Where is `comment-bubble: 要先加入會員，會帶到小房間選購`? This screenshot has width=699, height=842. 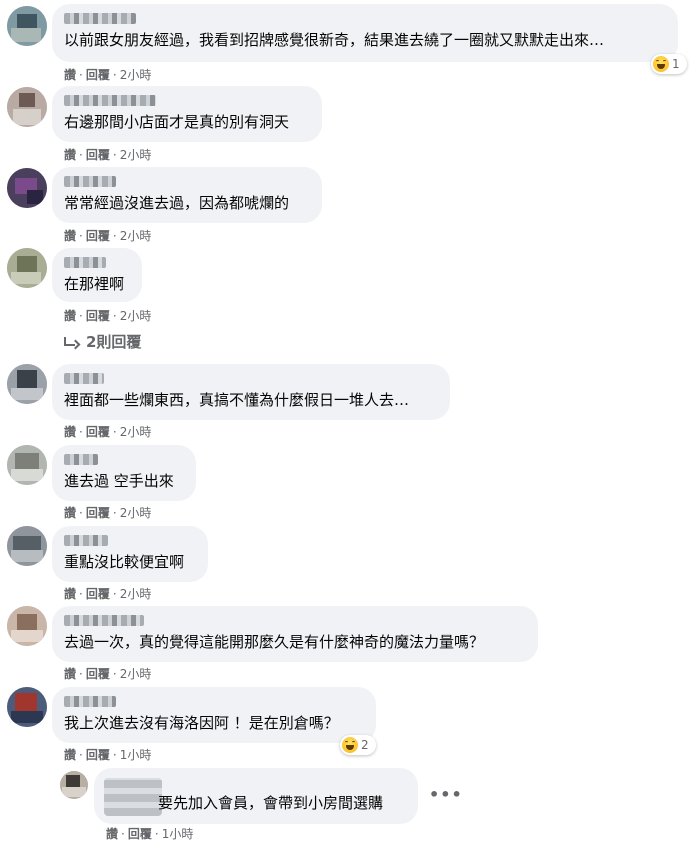 comment-bubble: 要先加入會員，會帶到小房間選購 is located at coordinates (256, 796).